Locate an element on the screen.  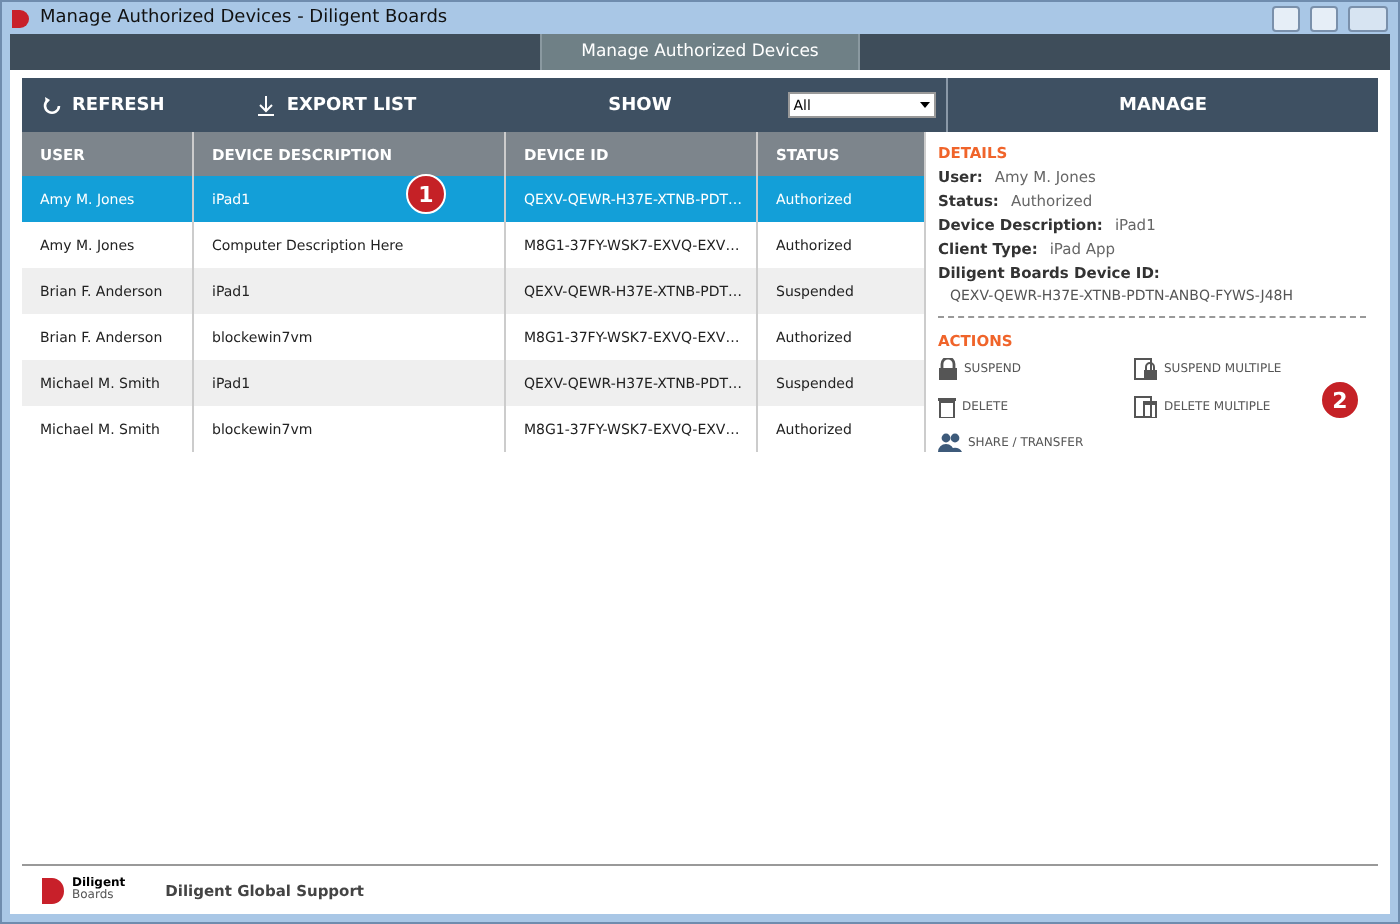
people-icon is located at coordinates (950, 442).